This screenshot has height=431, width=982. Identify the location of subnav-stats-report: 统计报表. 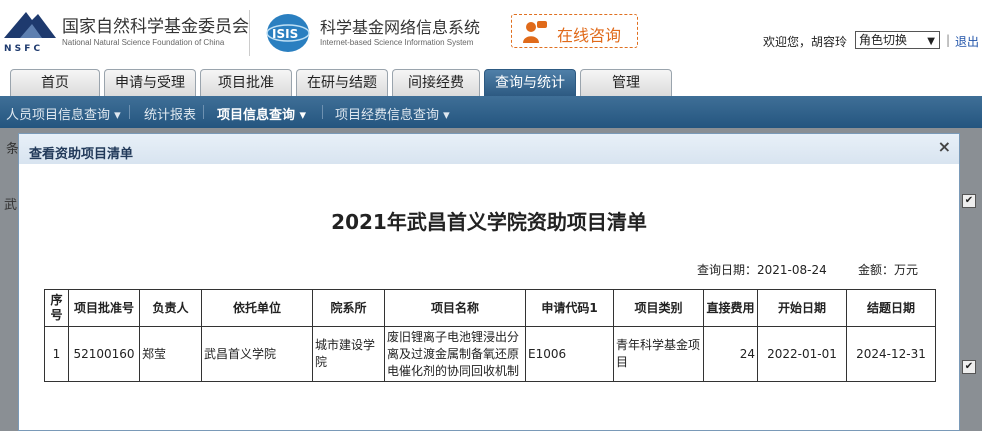
(170, 113).